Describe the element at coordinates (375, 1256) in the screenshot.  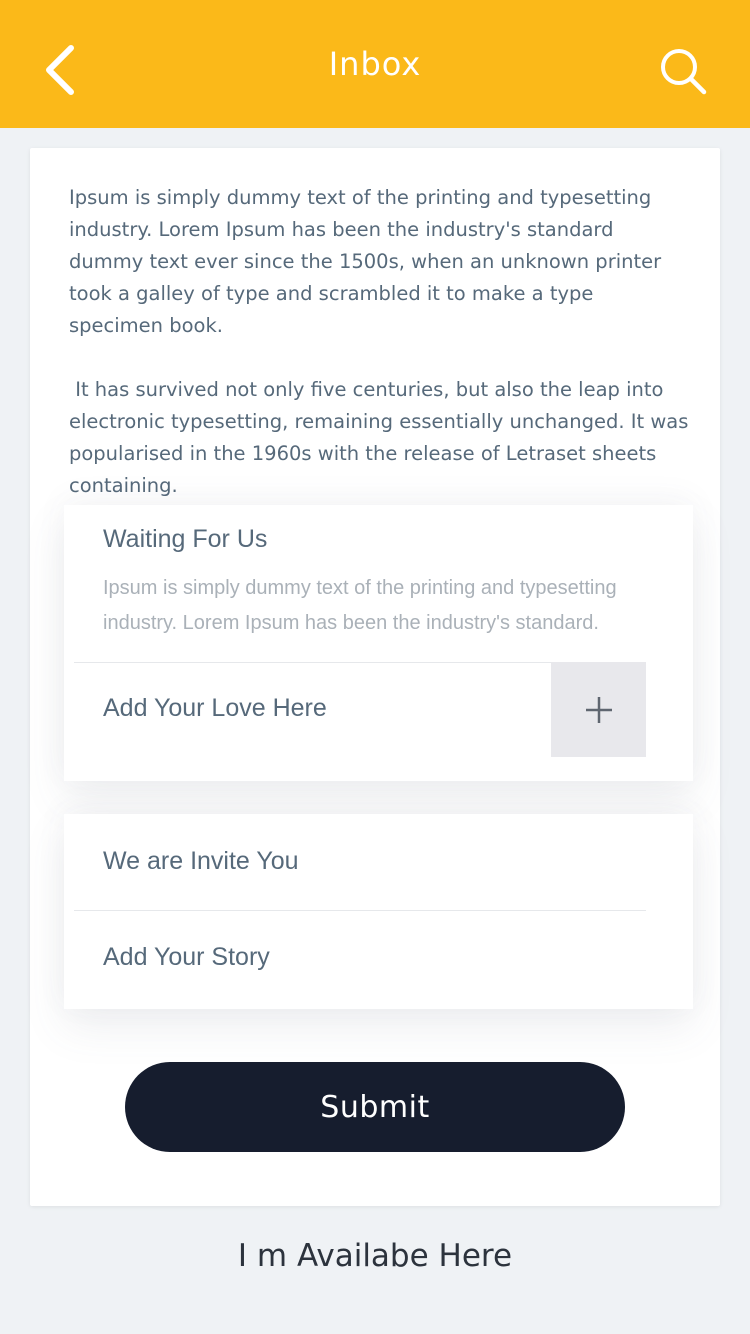
I see `footer-text: I m Availabe Here` at that location.